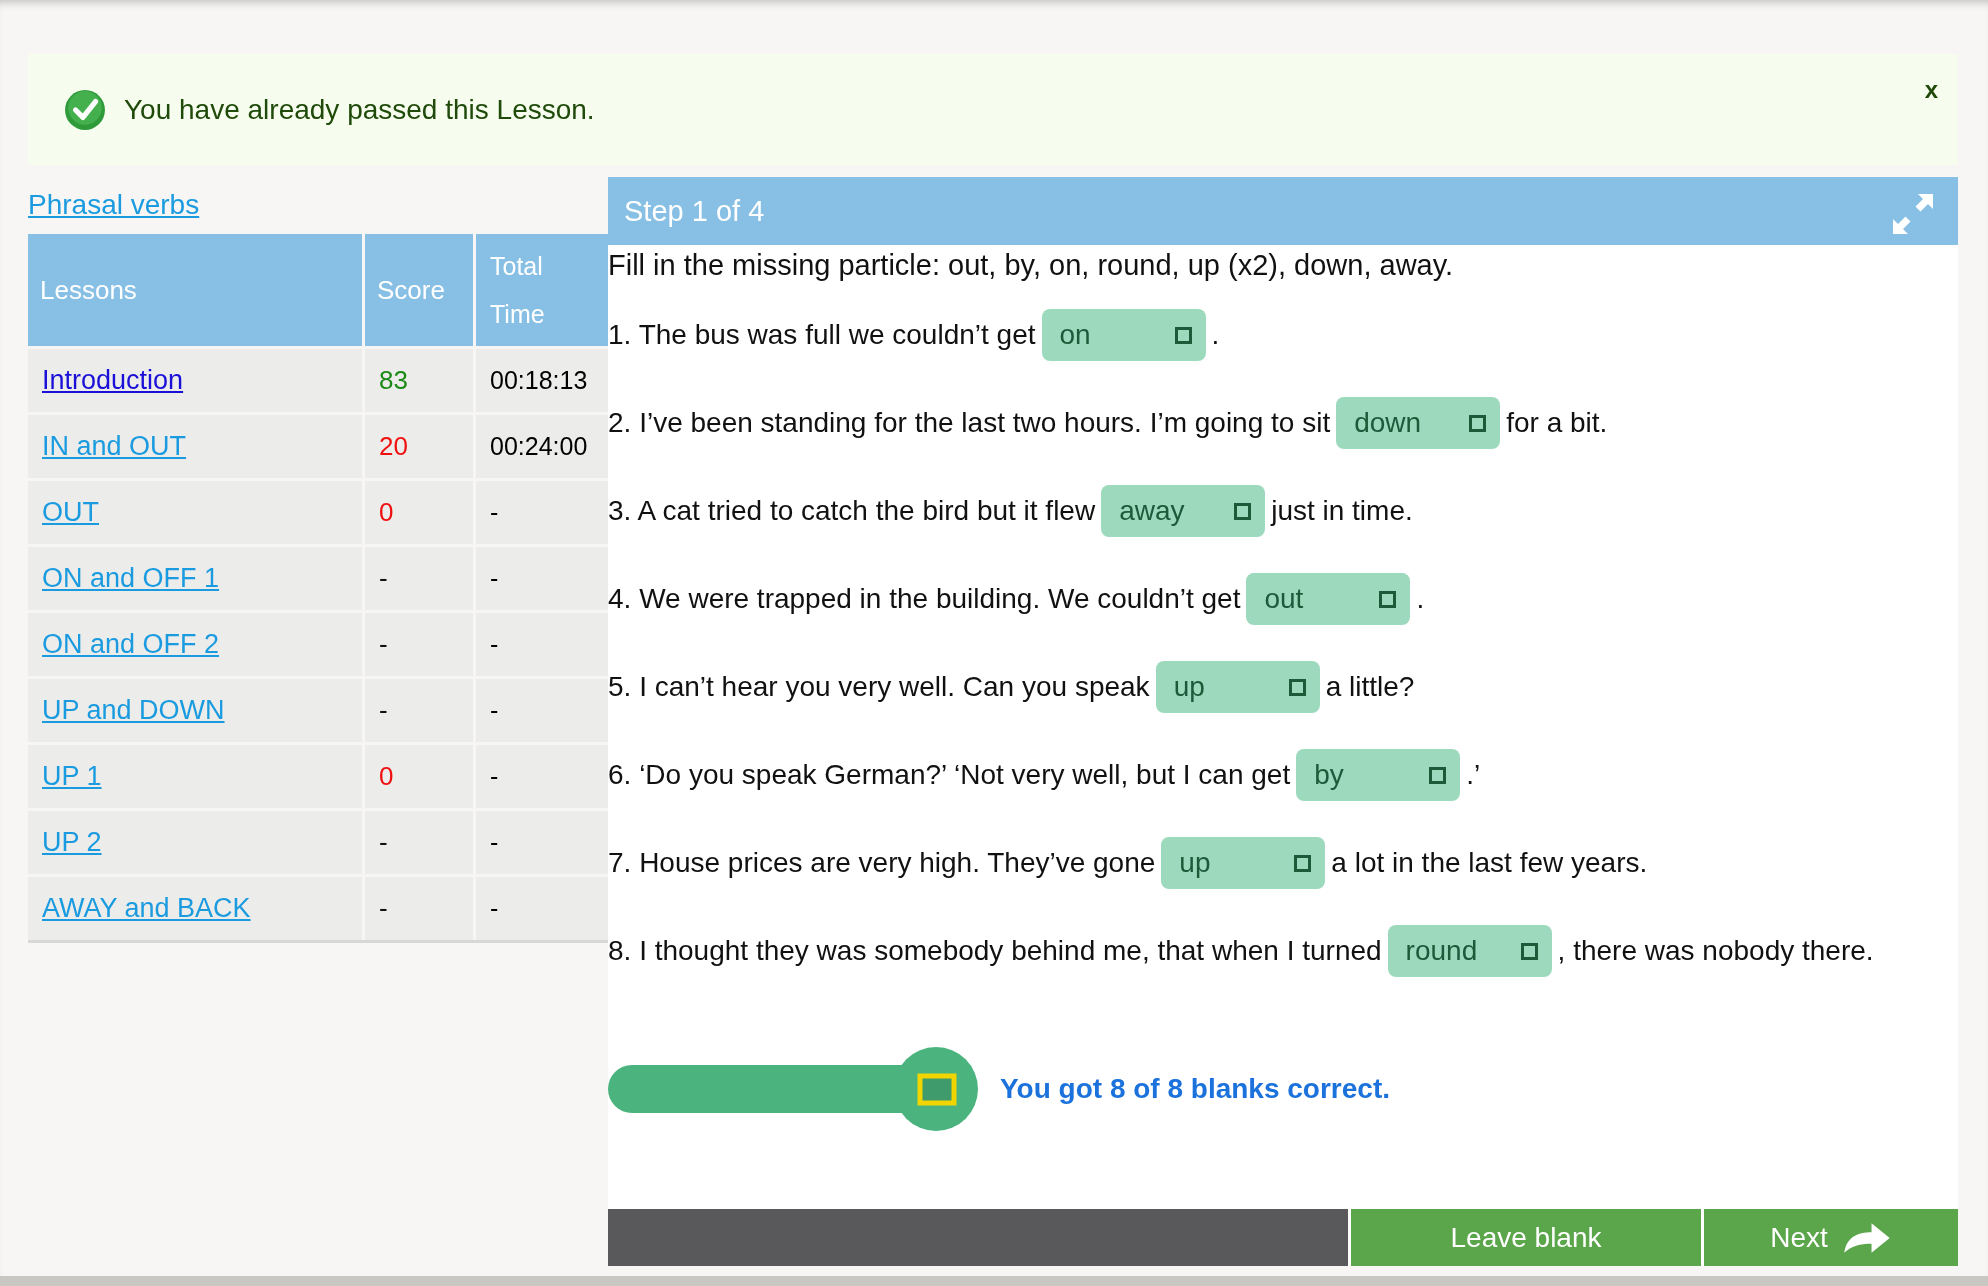 This screenshot has width=1988, height=1286. Describe the element at coordinates (541, 380) in the screenshot. I see `time-cell: 00:18:13` at that location.